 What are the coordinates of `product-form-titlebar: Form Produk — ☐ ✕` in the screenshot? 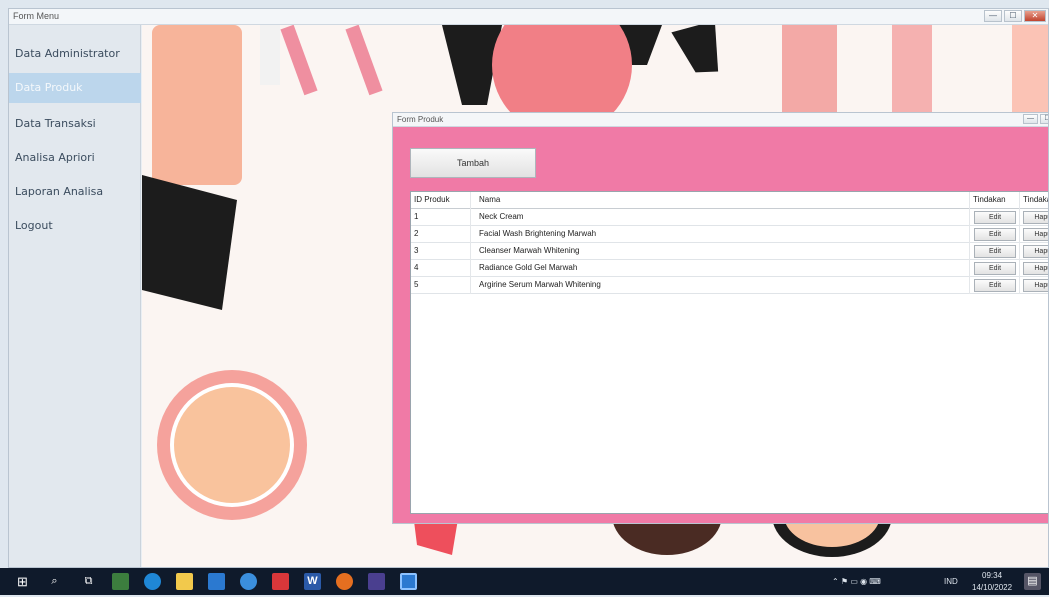 It's located at (720, 120).